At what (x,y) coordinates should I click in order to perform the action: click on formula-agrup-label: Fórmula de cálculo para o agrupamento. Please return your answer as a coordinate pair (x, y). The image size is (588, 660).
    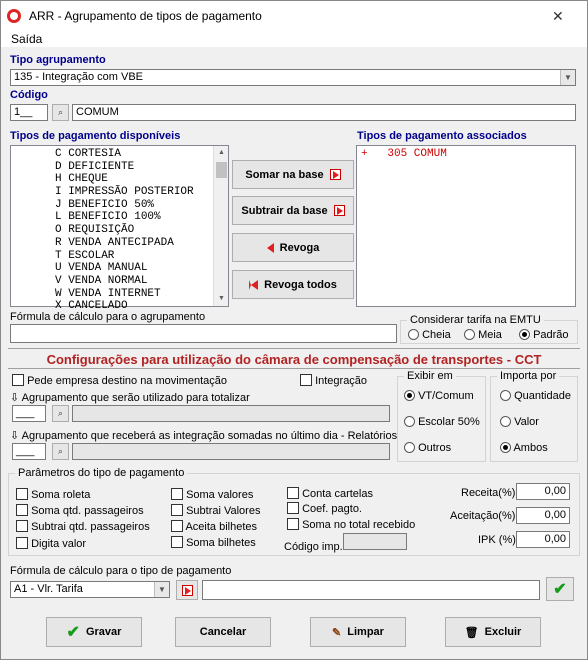
    Looking at the image, I should click on (108, 317).